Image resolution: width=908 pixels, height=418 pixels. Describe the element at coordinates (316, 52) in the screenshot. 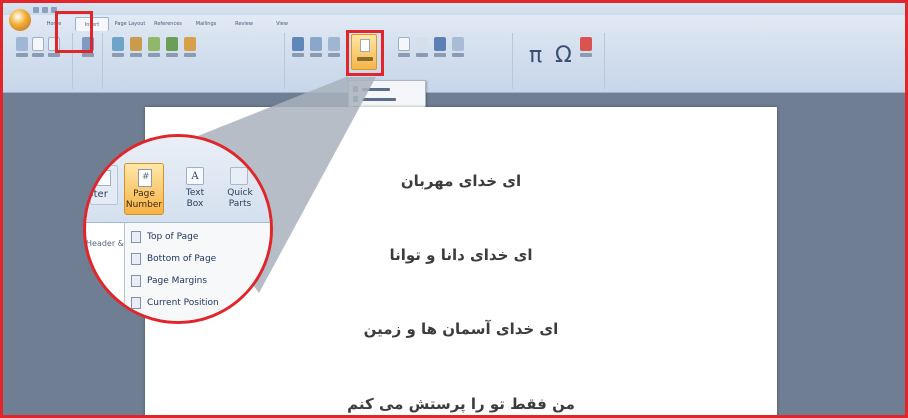

I see `bookmark-button` at that location.